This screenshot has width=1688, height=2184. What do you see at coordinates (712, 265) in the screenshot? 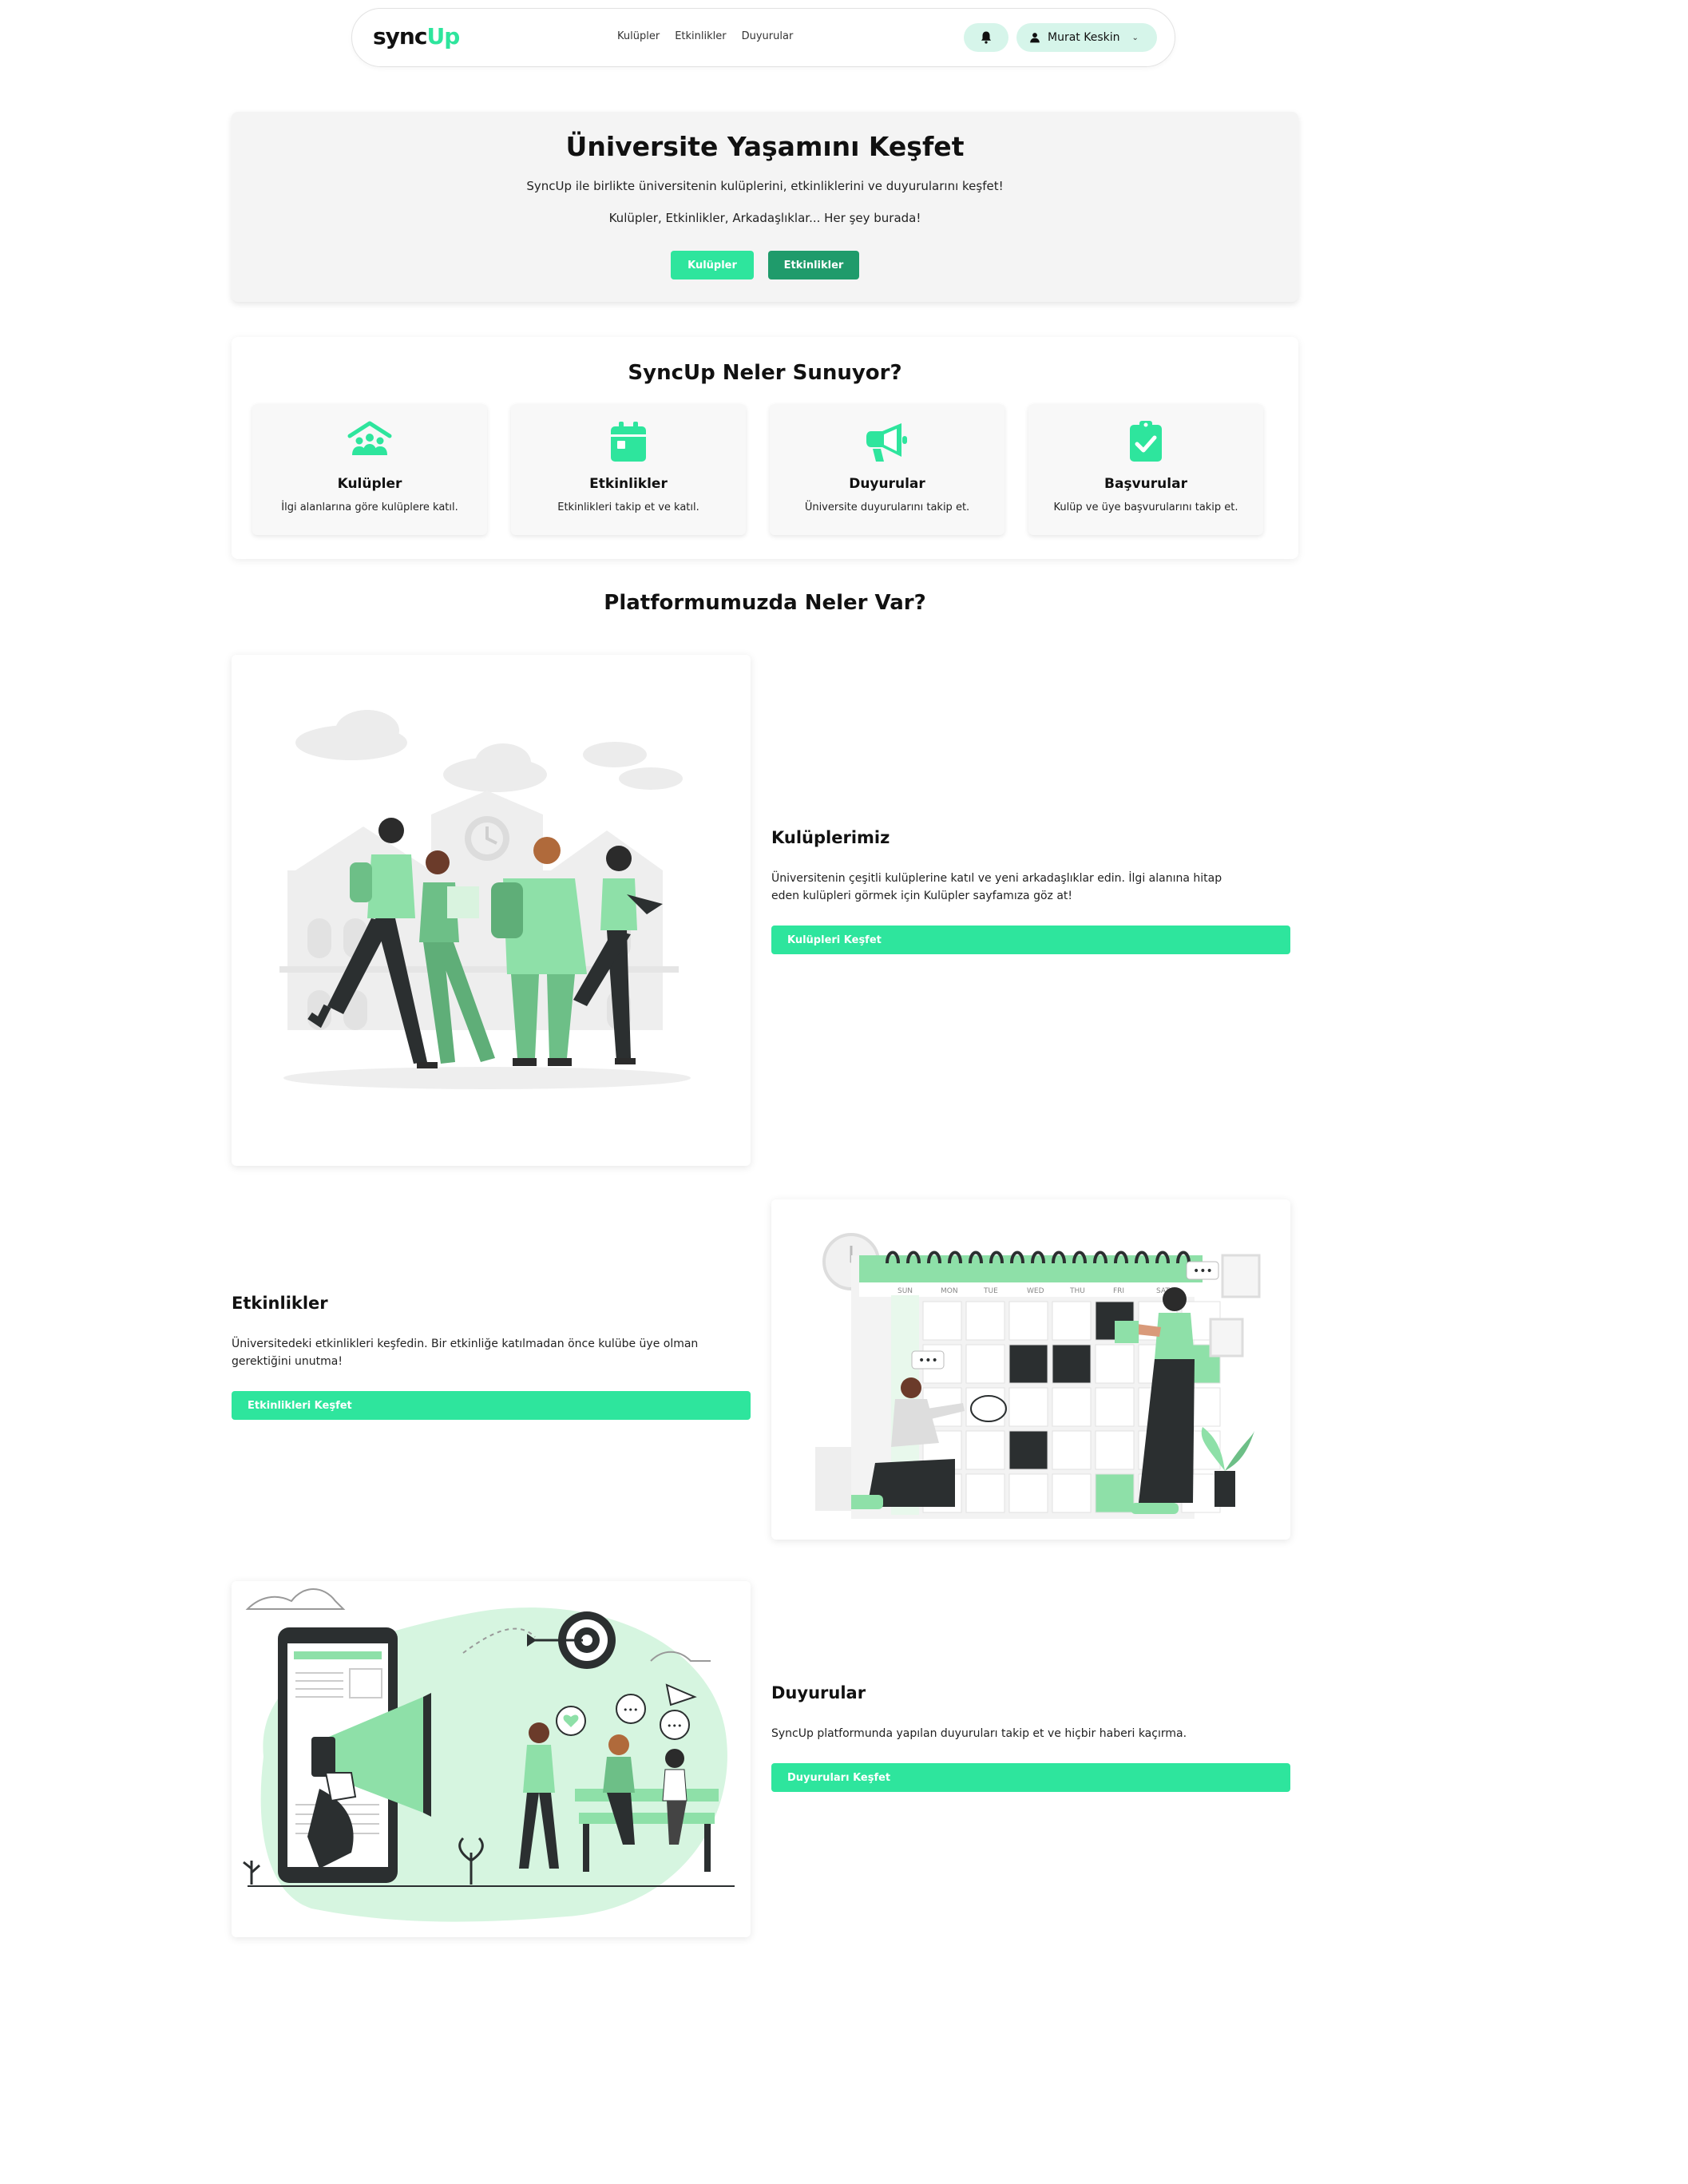
I see `hero-clubs-button: Kulüpler` at bounding box center [712, 265].